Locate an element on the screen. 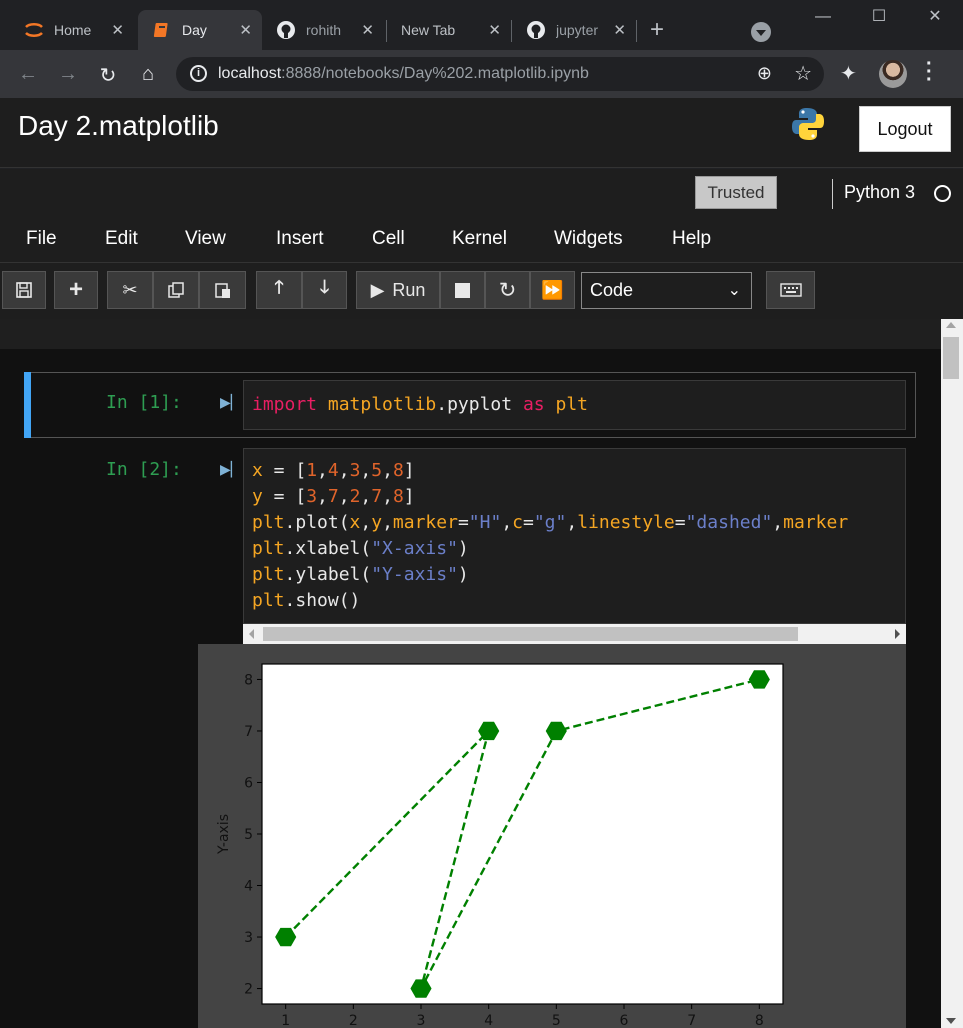 The width and height of the screenshot is (963, 1028). command-palette-button is located at coordinates (790, 290).